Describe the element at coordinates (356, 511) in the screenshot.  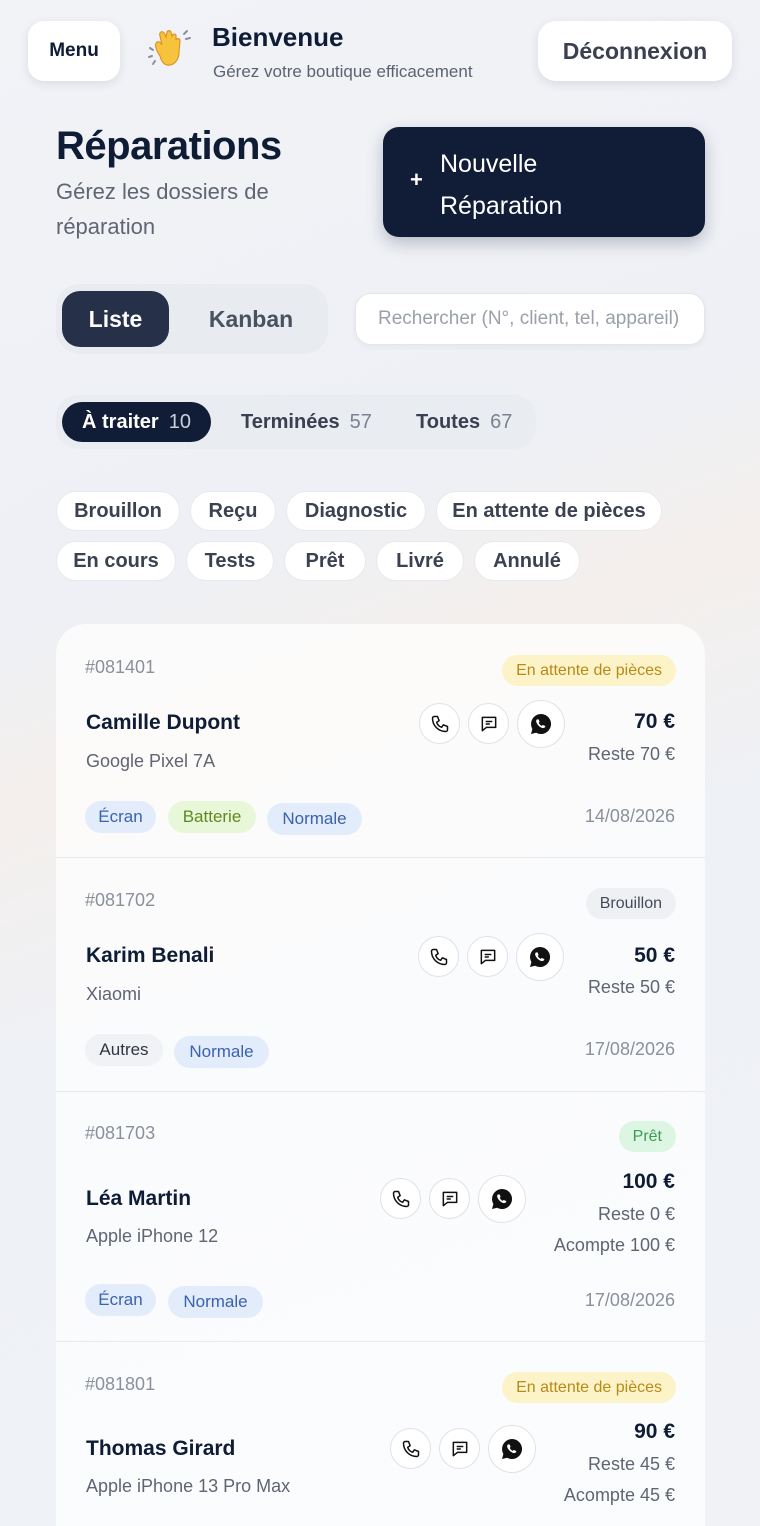
I see `filter-chip-diagnostic: Diagnostic` at that location.